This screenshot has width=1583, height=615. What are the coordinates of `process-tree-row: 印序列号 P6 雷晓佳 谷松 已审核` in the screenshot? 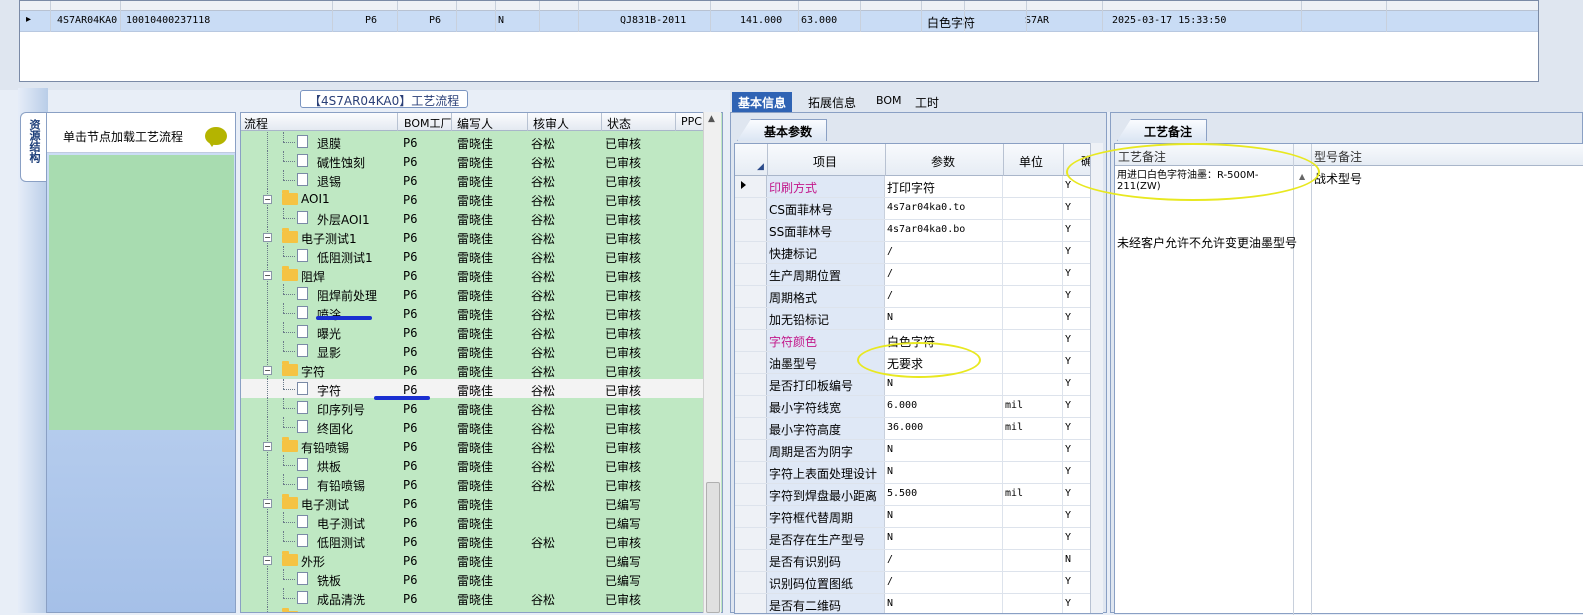 It's located at (476, 407).